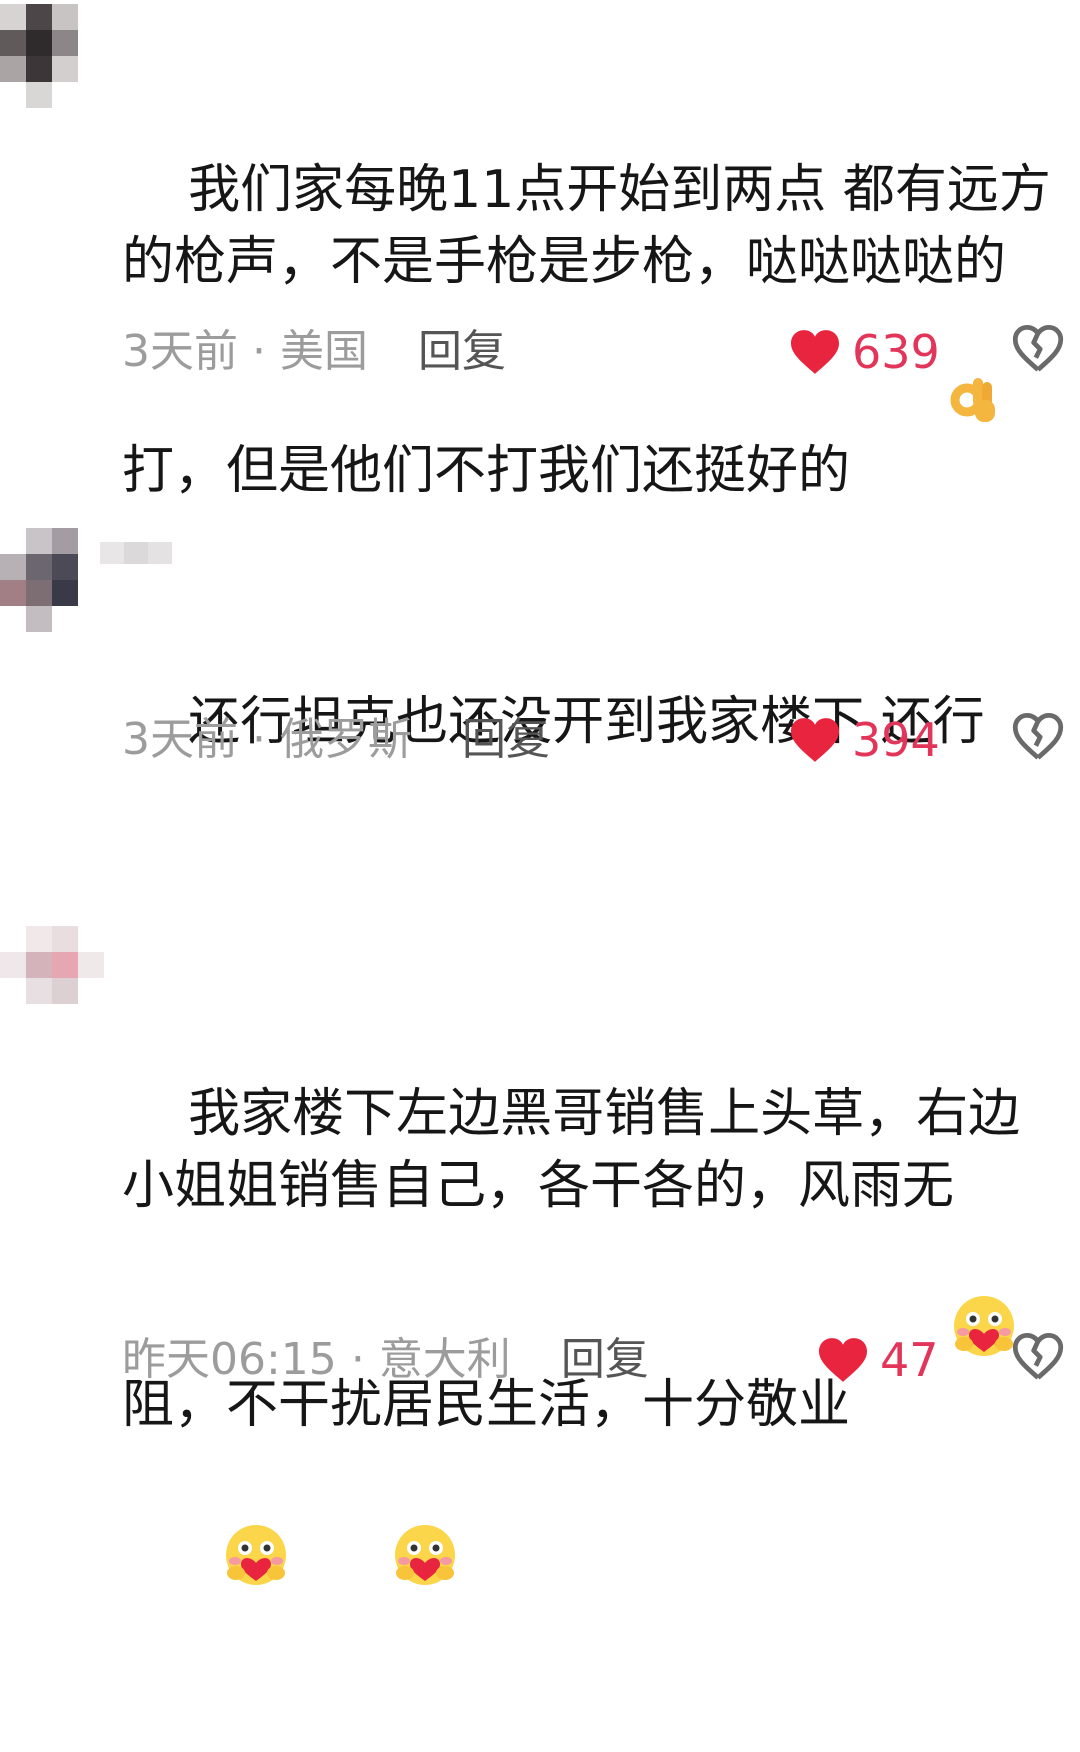 The image size is (1080, 1752). I want to click on like-button: 394, so click(864, 740).